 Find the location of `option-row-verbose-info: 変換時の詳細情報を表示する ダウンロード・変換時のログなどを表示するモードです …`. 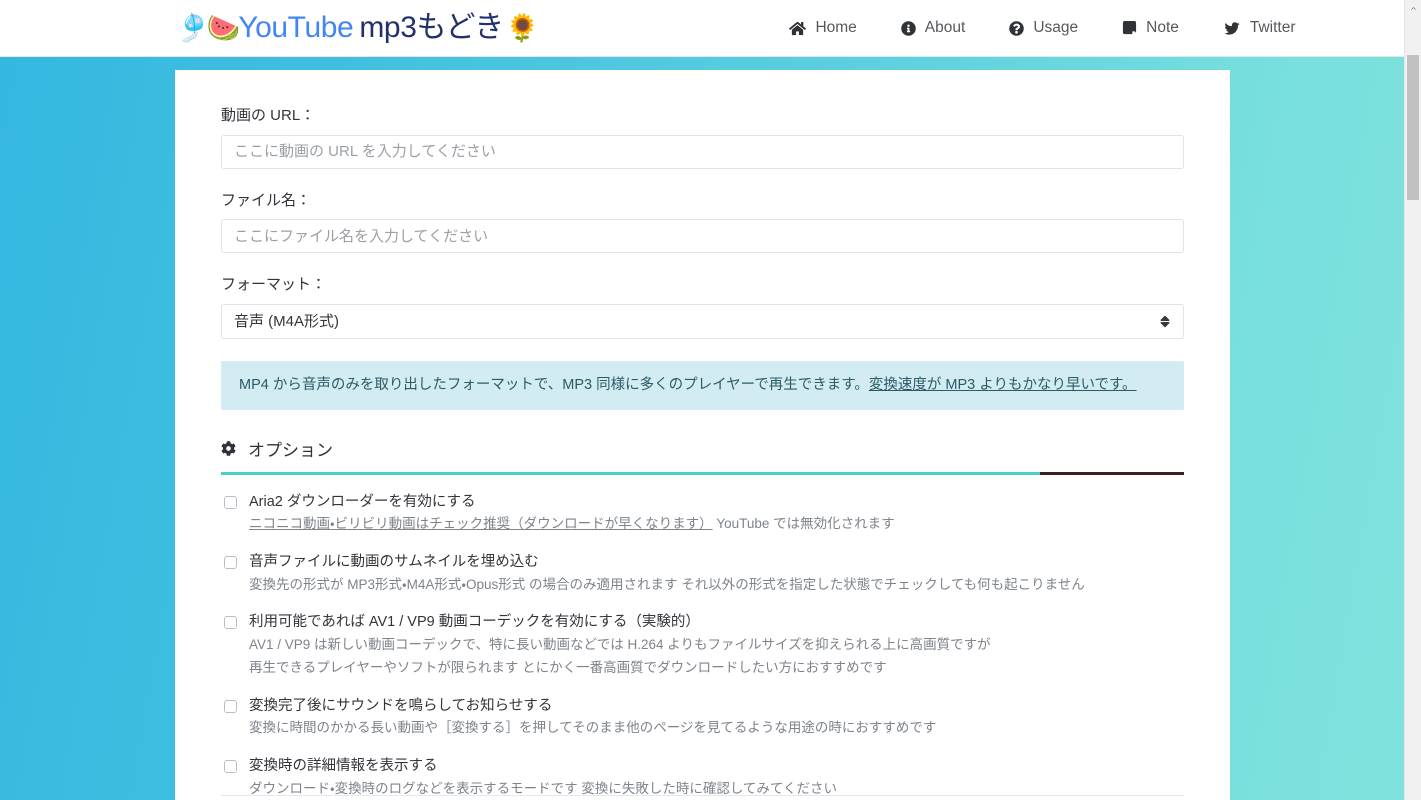

option-row-verbose-info: 変換時の詳細情報を表示する ダウンロード・変換時のログなどを表示するモードです … is located at coordinates (702, 778).